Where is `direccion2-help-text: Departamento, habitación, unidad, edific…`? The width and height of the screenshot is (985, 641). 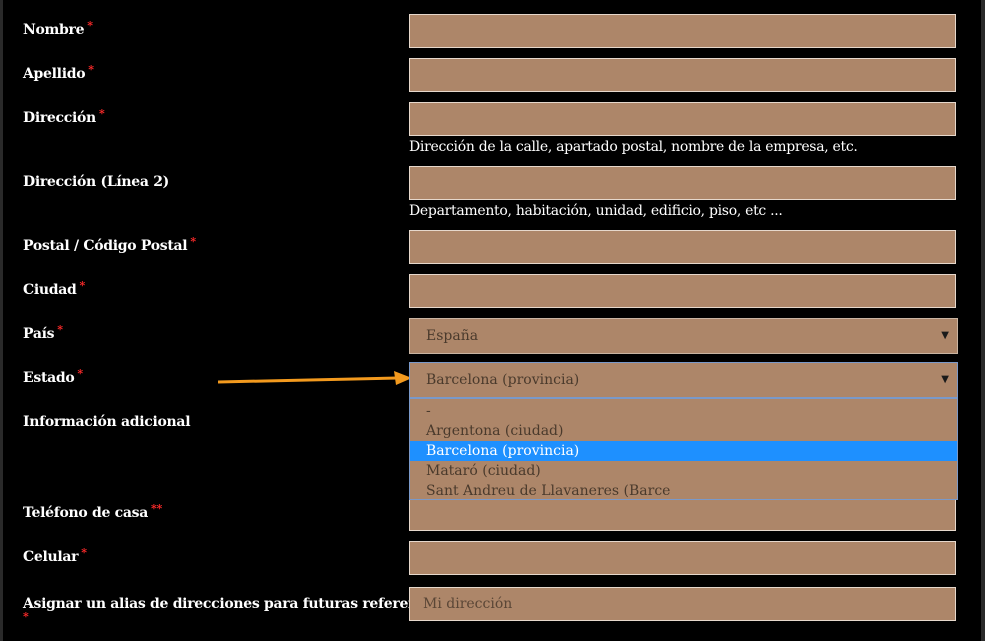 direccion2-help-text: Departamento, habitación, unidad, edific… is located at coordinates (596, 211).